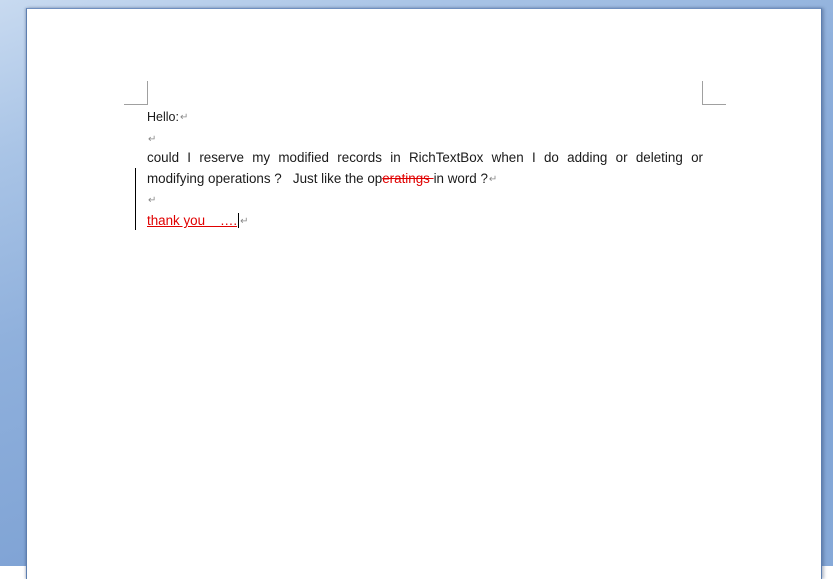 This screenshot has width=833, height=579. Describe the element at coordinates (659, 157) in the screenshot. I see `question-word: deleting` at that location.